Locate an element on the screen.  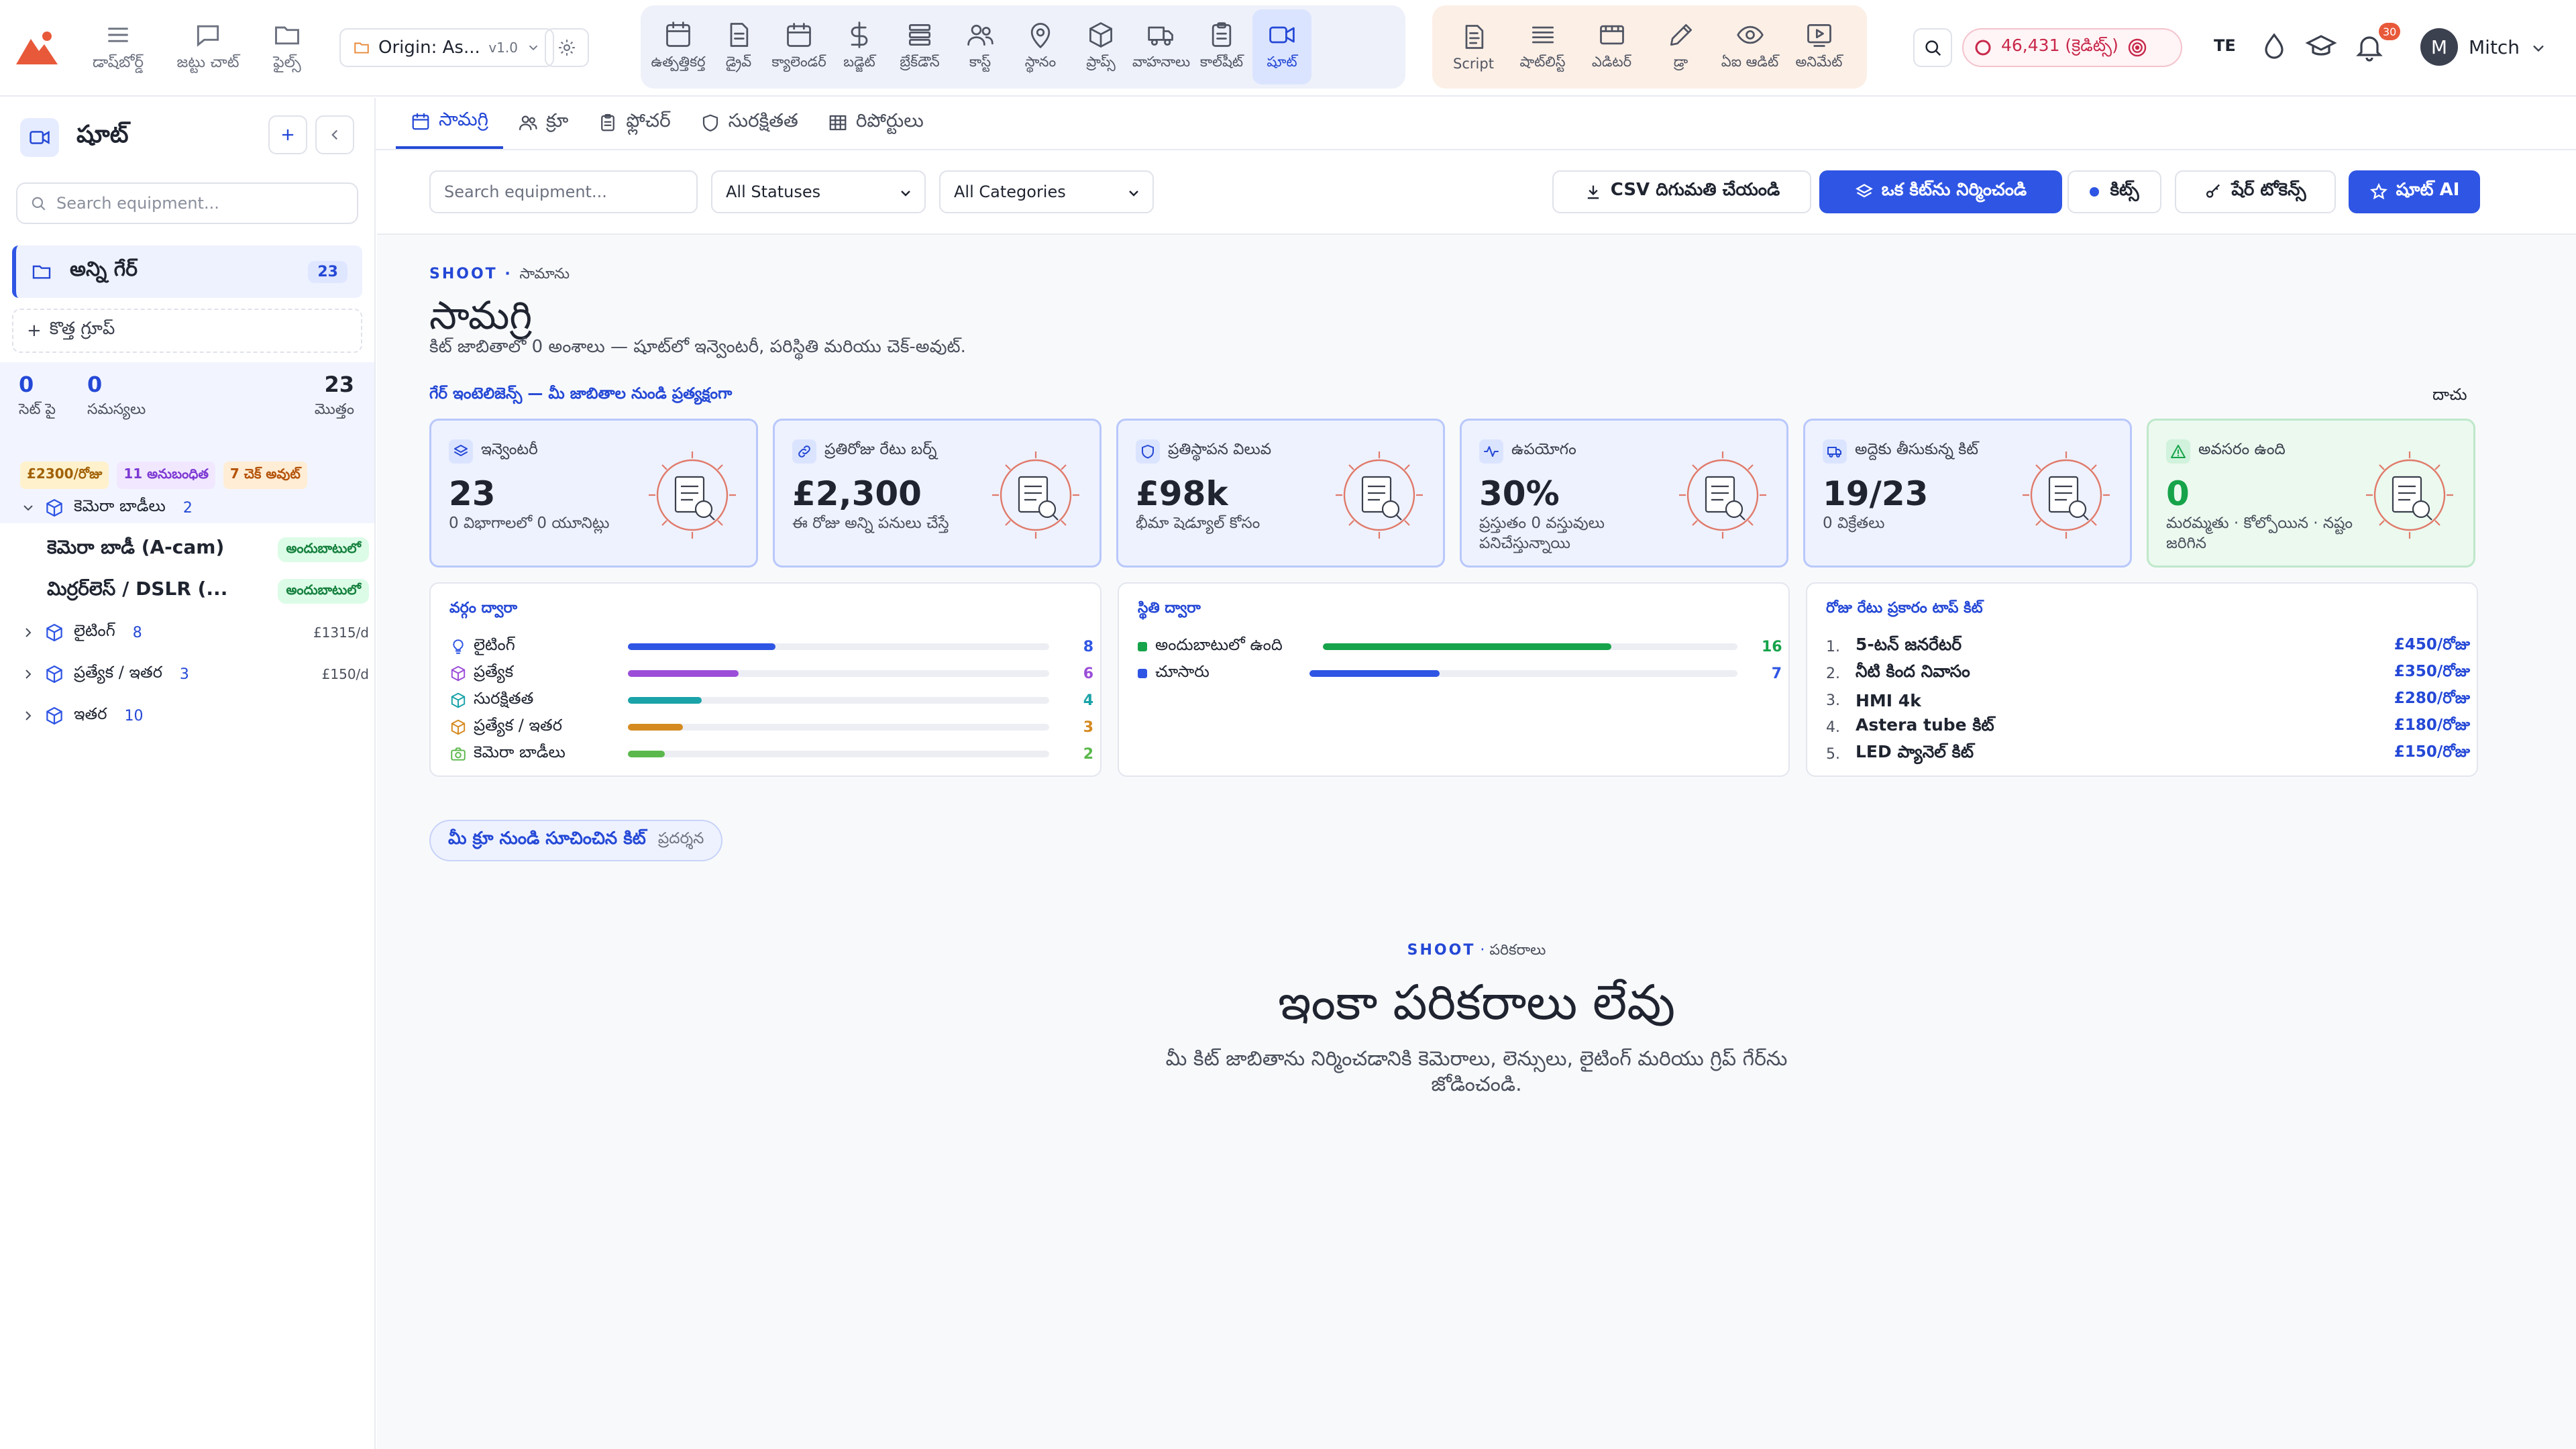
main-nav-item-4: బడ్జెట్ is located at coordinates (859, 47).